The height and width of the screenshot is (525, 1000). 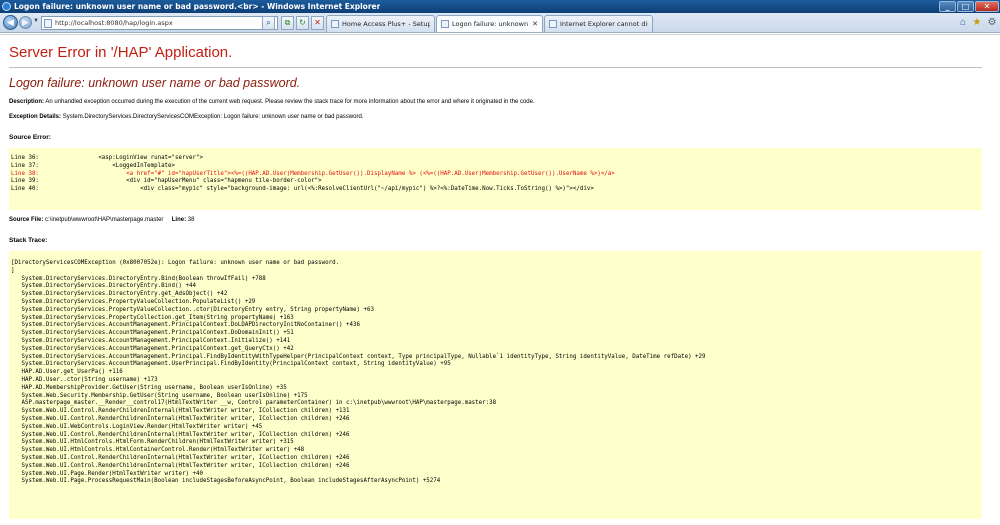 What do you see at coordinates (104, 220) in the screenshot?
I see `source-file-path: c:\inetpub\wwwroot\HAP\masterpage.master` at bounding box center [104, 220].